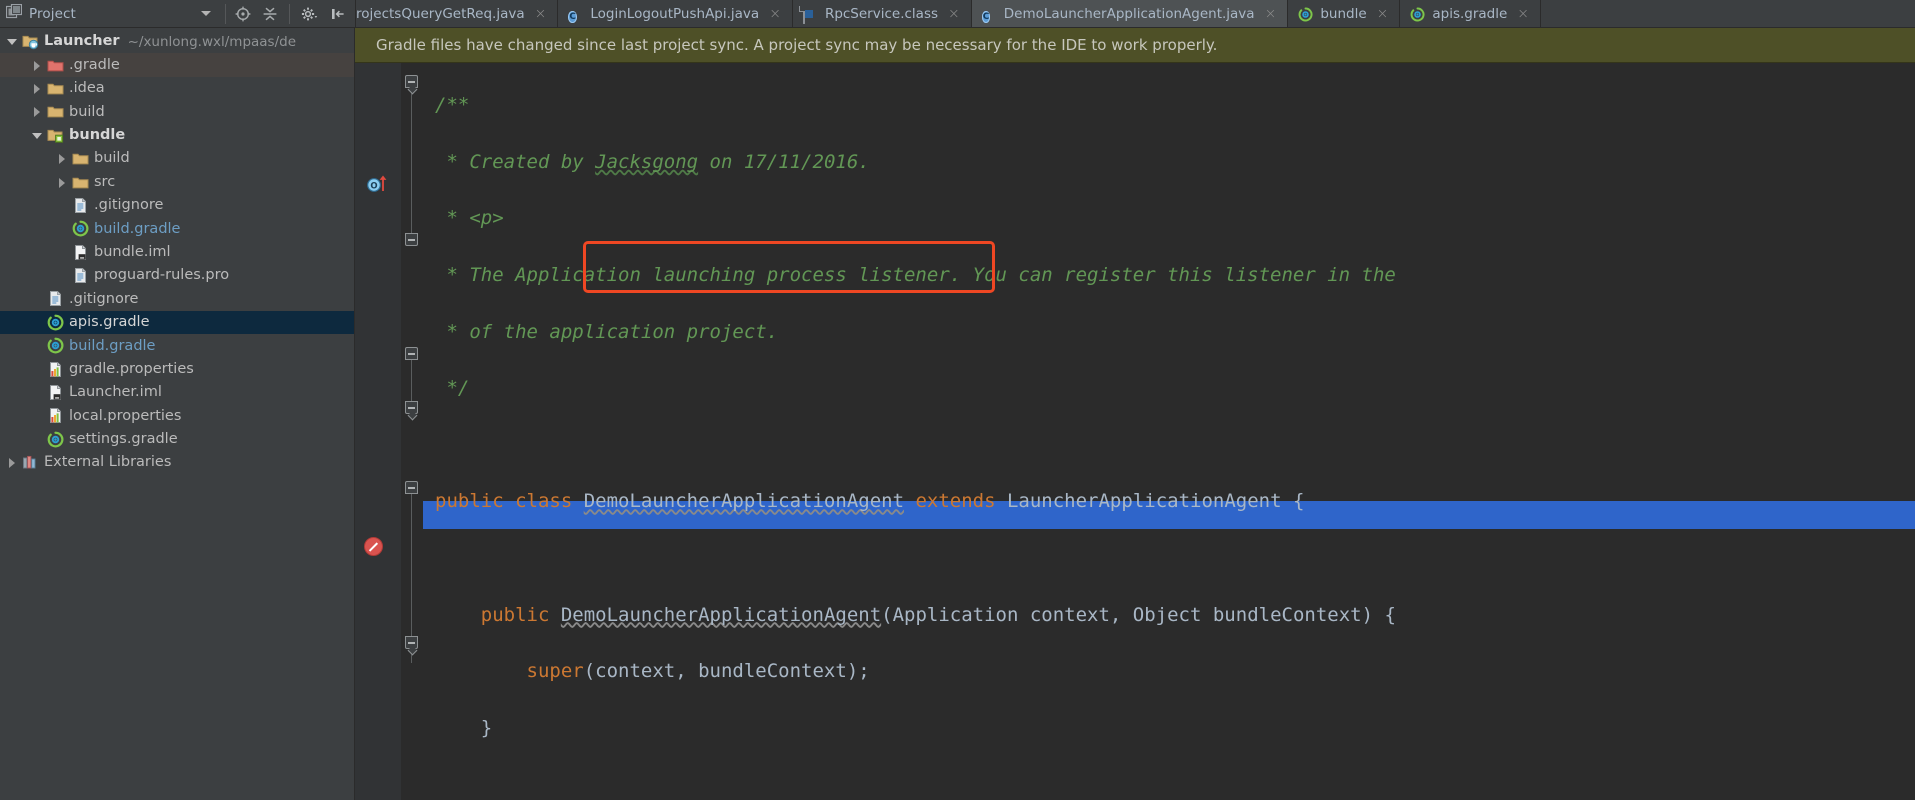 This screenshot has height=800, width=1915. I want to click on fold-collapse-marker-method-start, so click(411, 487).